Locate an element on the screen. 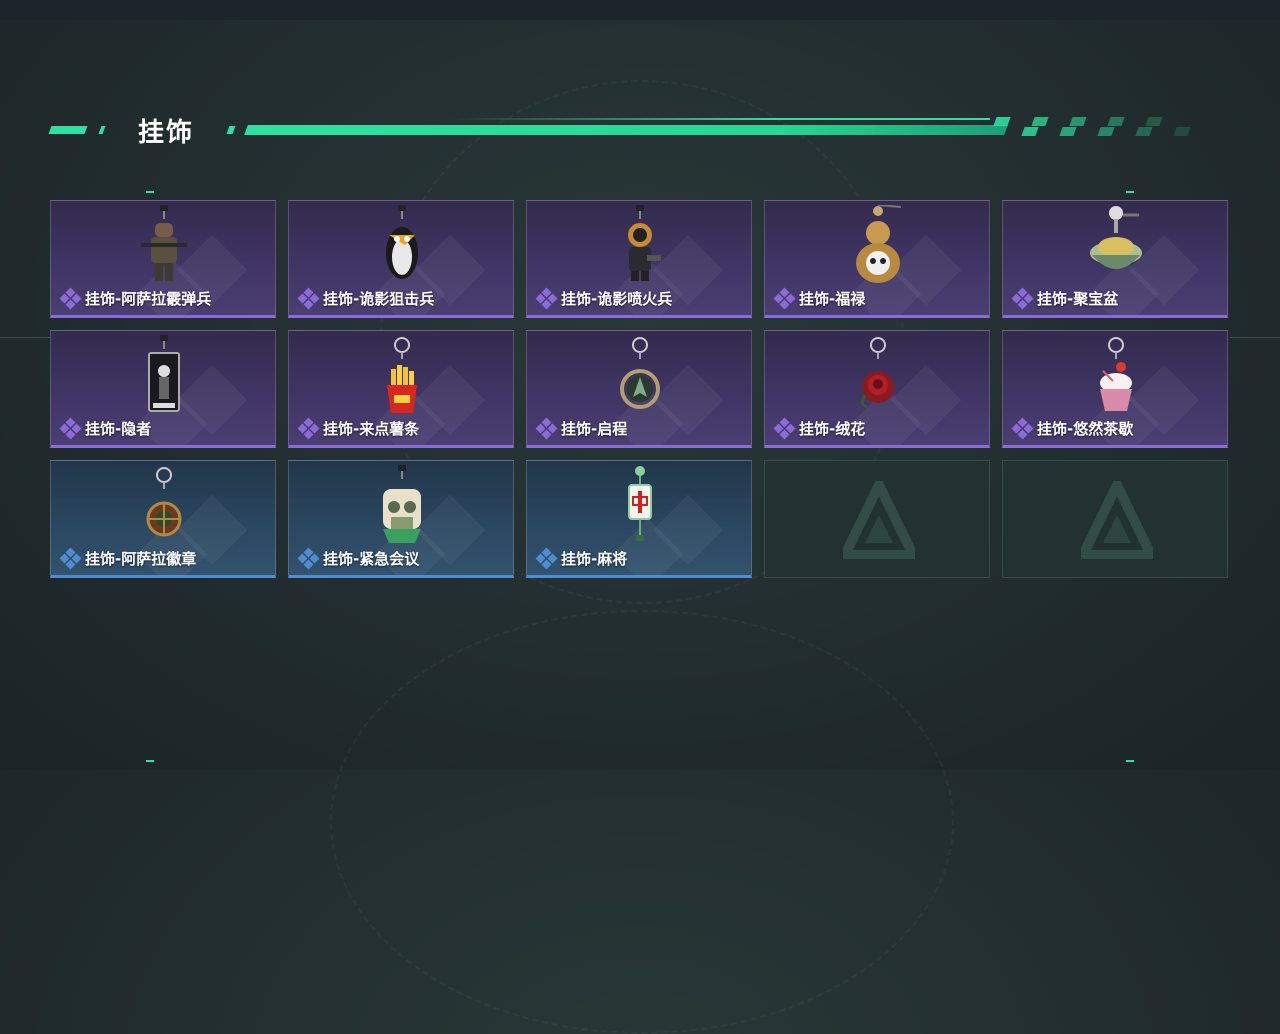  charm-label: 挂饰-福禄 is located at coordinates (819, 298).